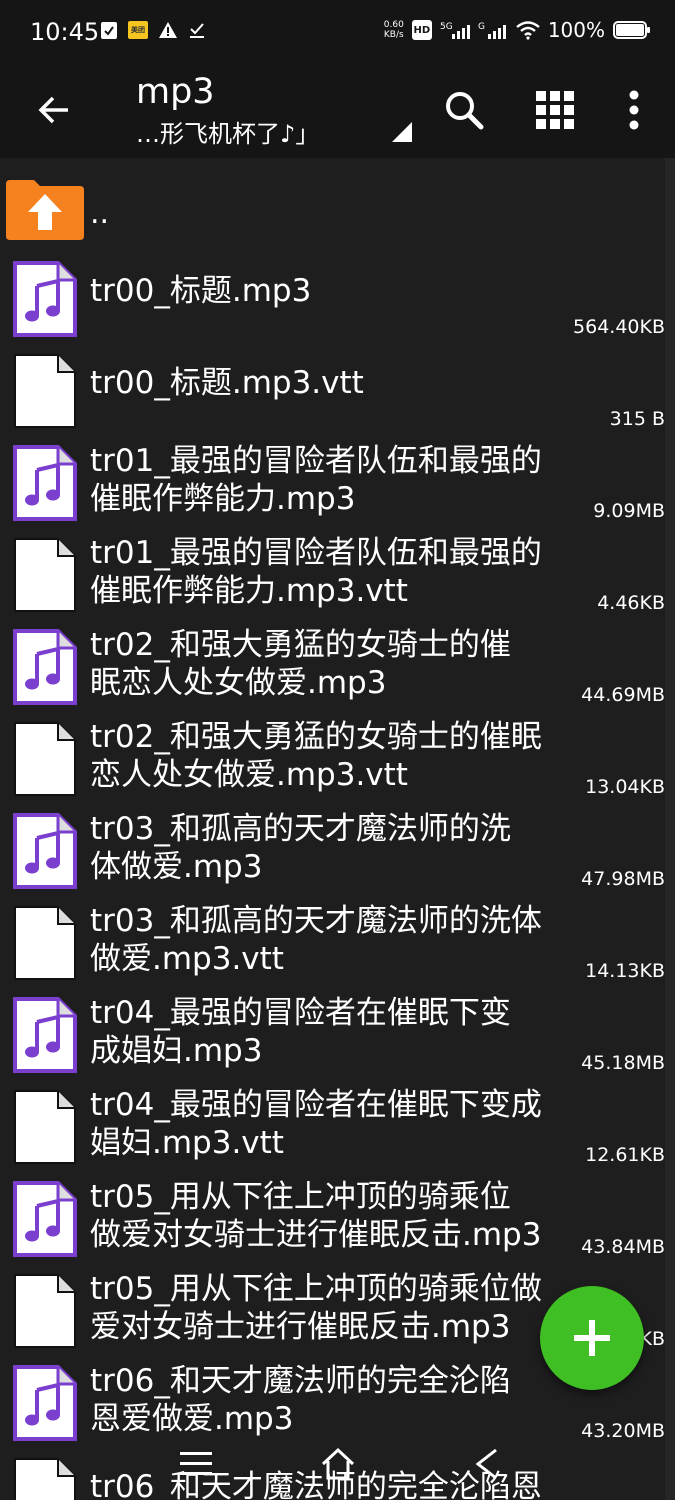 The height and width of the screenshot is (1500, 675). I want to click on status-time: 10:45, so click(65, 32).